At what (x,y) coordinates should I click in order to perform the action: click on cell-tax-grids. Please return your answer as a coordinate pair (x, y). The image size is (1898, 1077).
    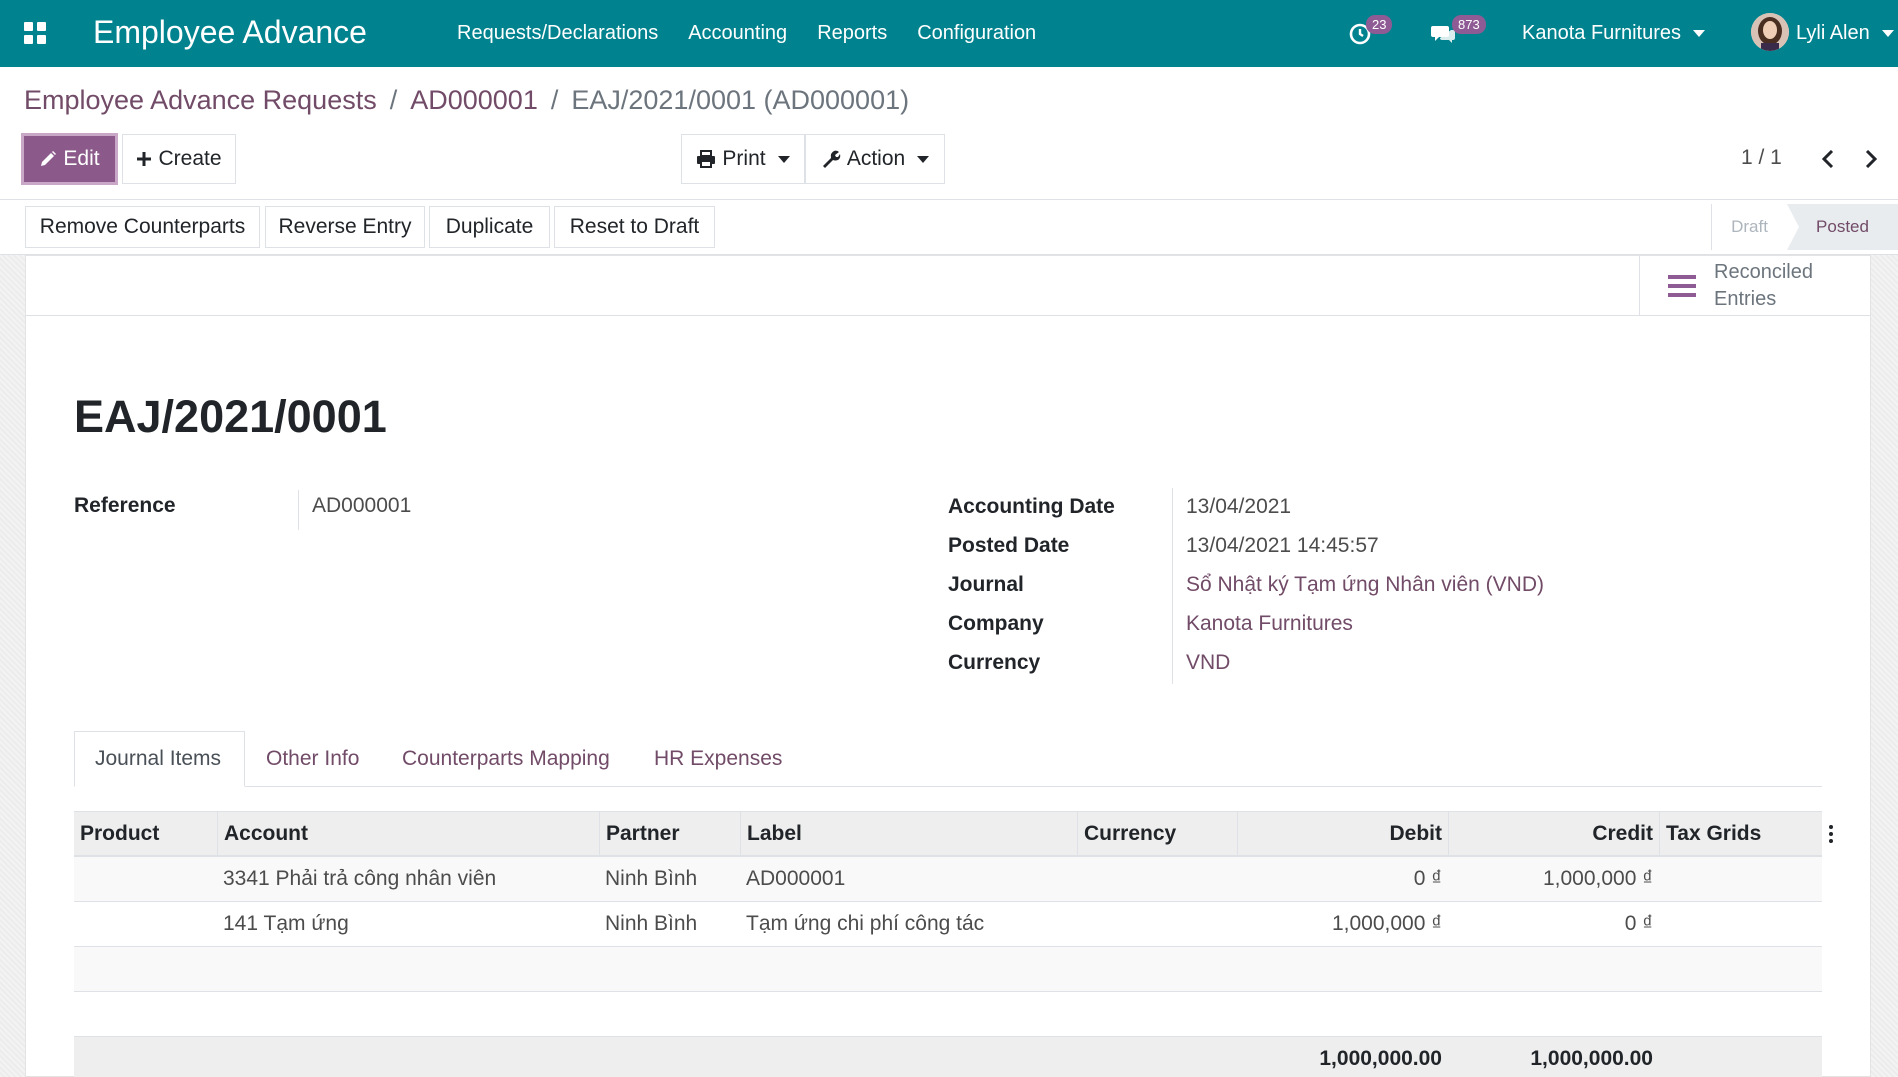
    Looking at the image, I should click on (1740, 879).